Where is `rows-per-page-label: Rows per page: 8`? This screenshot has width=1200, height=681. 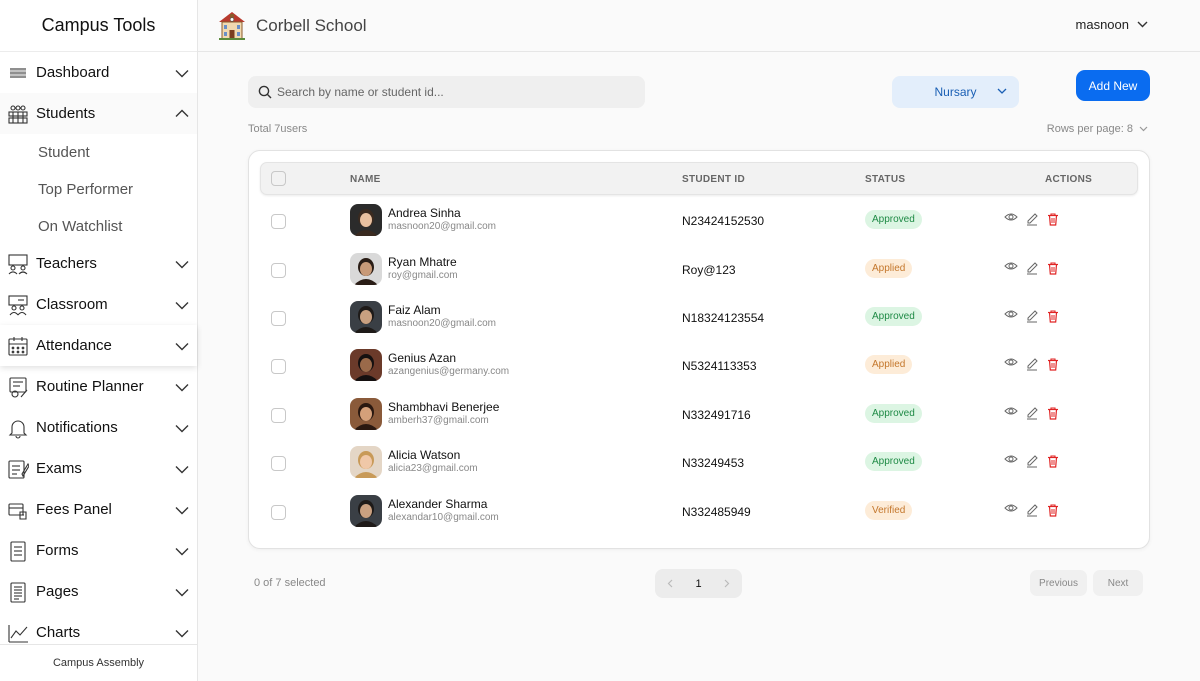 rows-per-page-label: Rows per page: 8 is located at coordinates (1089, 129).